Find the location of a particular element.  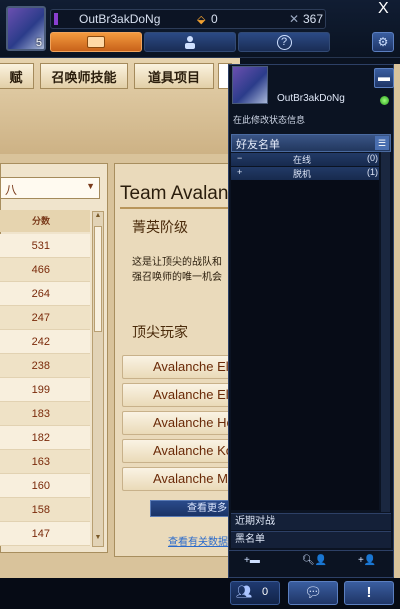

description-line: 这是让顶尖的战队和 is located at coordinates (177, 262).